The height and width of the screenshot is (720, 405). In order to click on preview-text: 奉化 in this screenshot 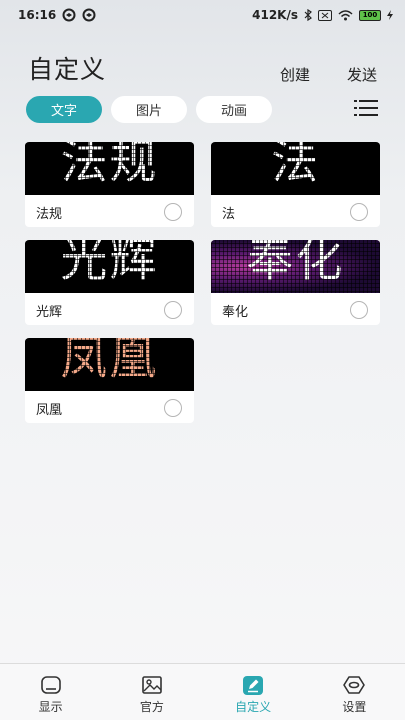, I will do `click(295, 264)`.